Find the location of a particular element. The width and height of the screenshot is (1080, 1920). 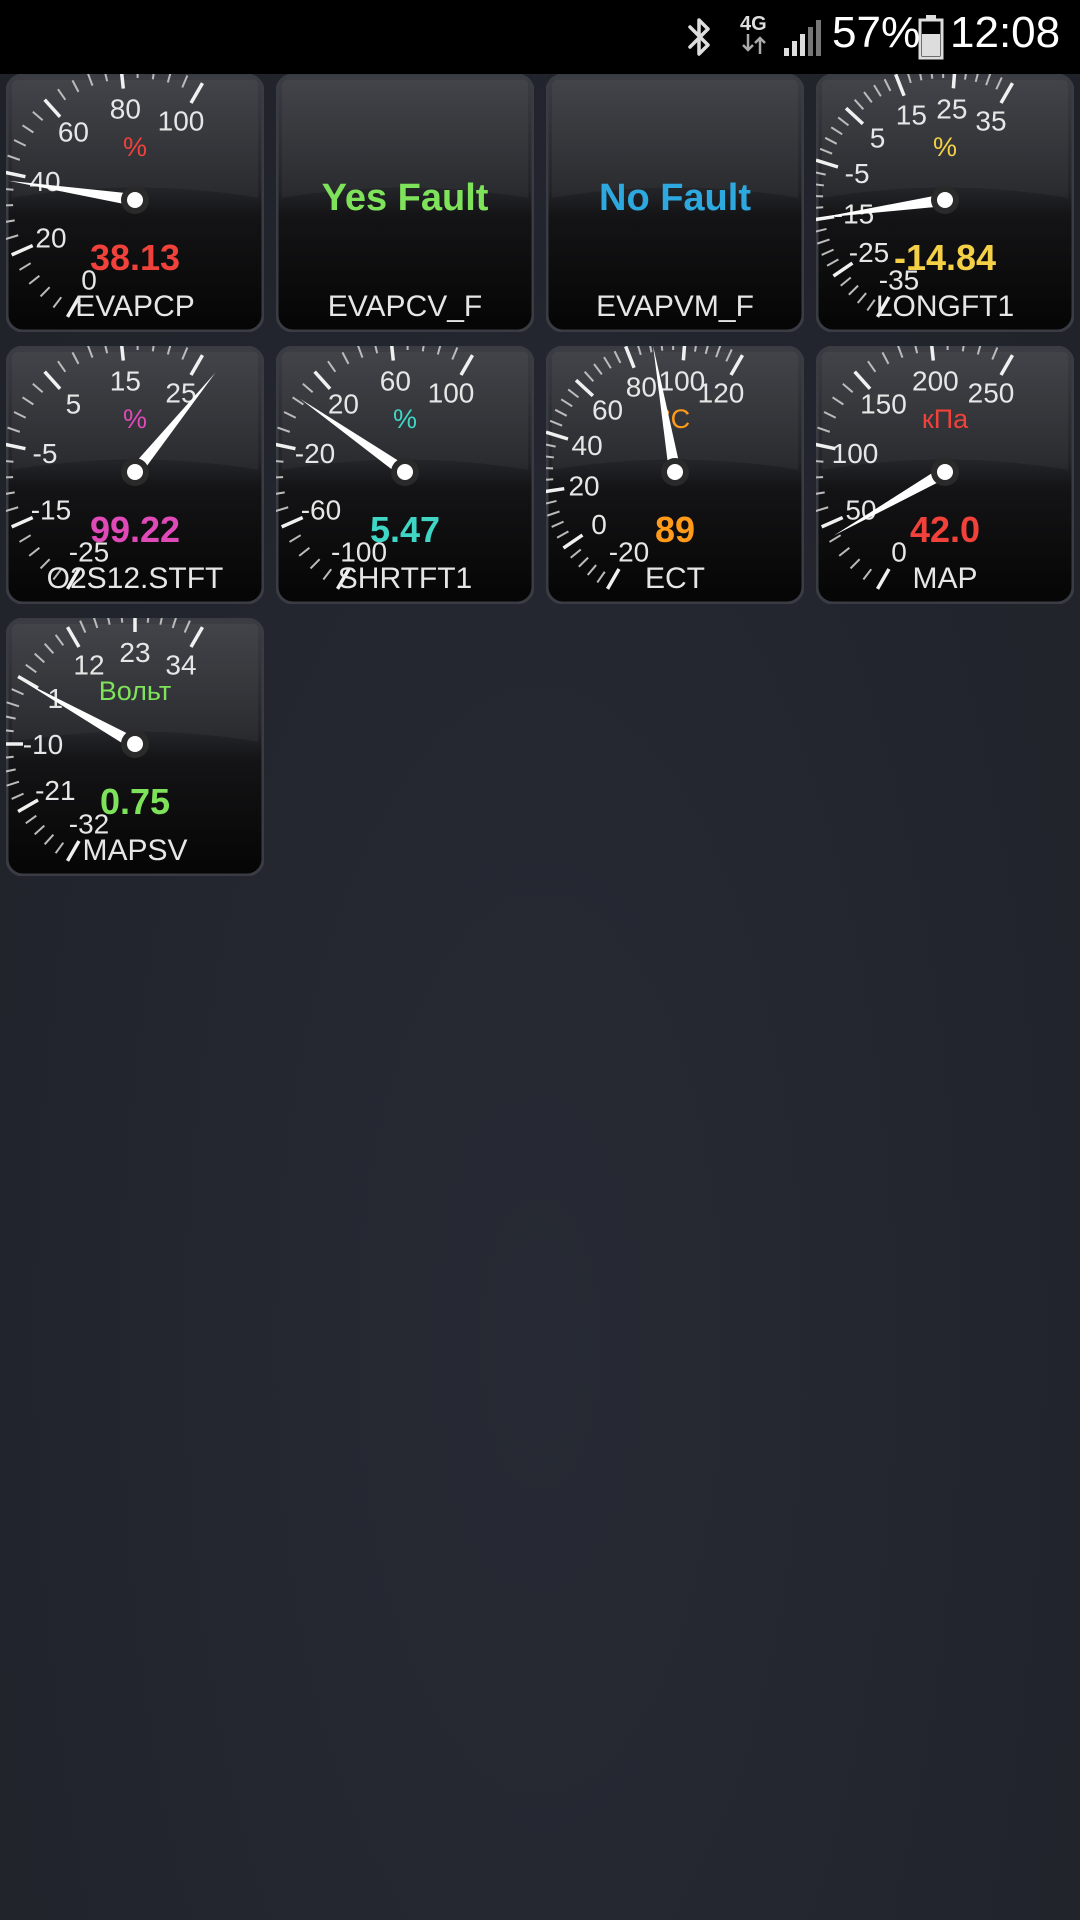

gauge-value: 89 is located at coordinates (675, 529).